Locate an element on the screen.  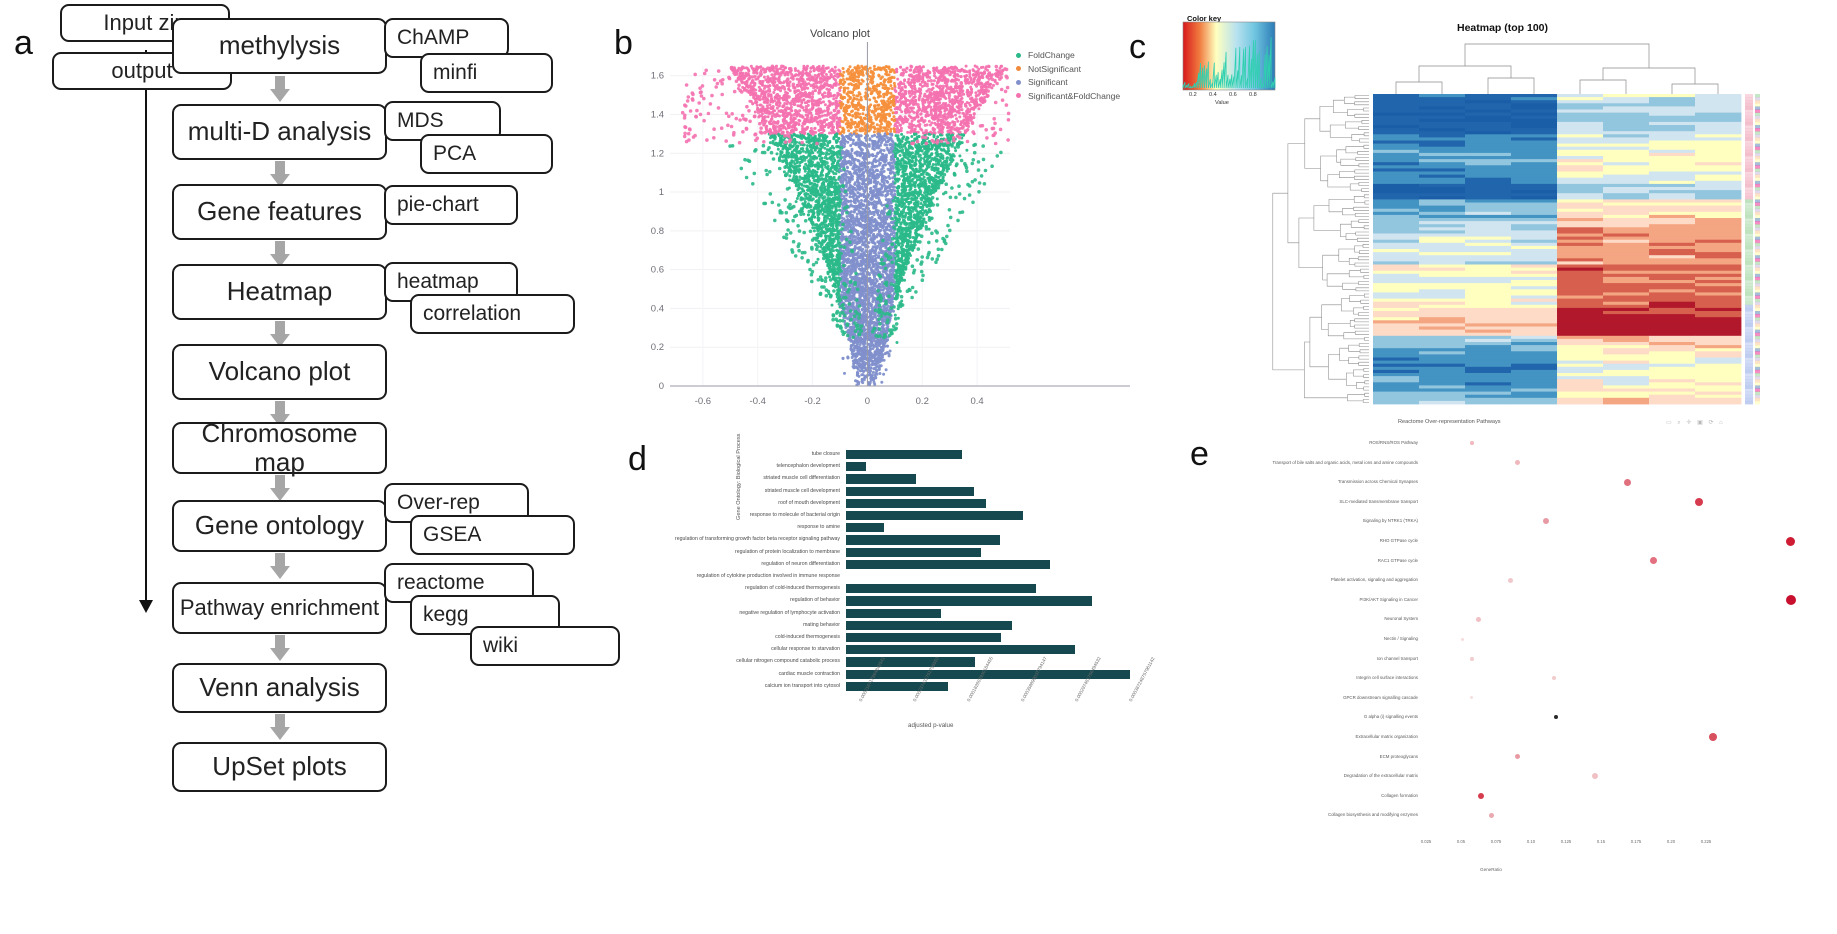
zoom-icon: ⌕ is located at coordinates (1679, 423).